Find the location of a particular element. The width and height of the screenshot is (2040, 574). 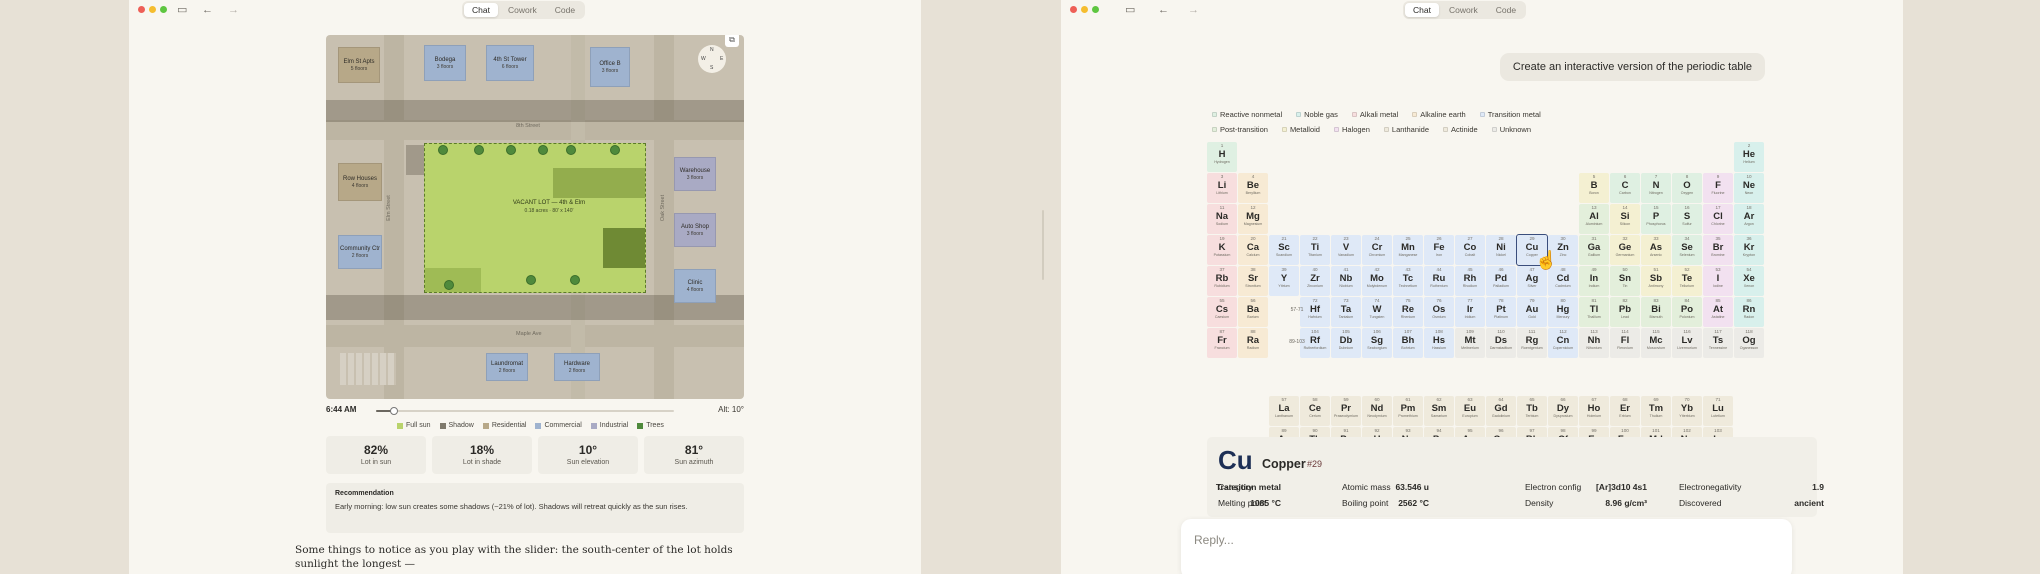

element-rb: 37 Rb Rubidium is located at coordinates (1222, 281).